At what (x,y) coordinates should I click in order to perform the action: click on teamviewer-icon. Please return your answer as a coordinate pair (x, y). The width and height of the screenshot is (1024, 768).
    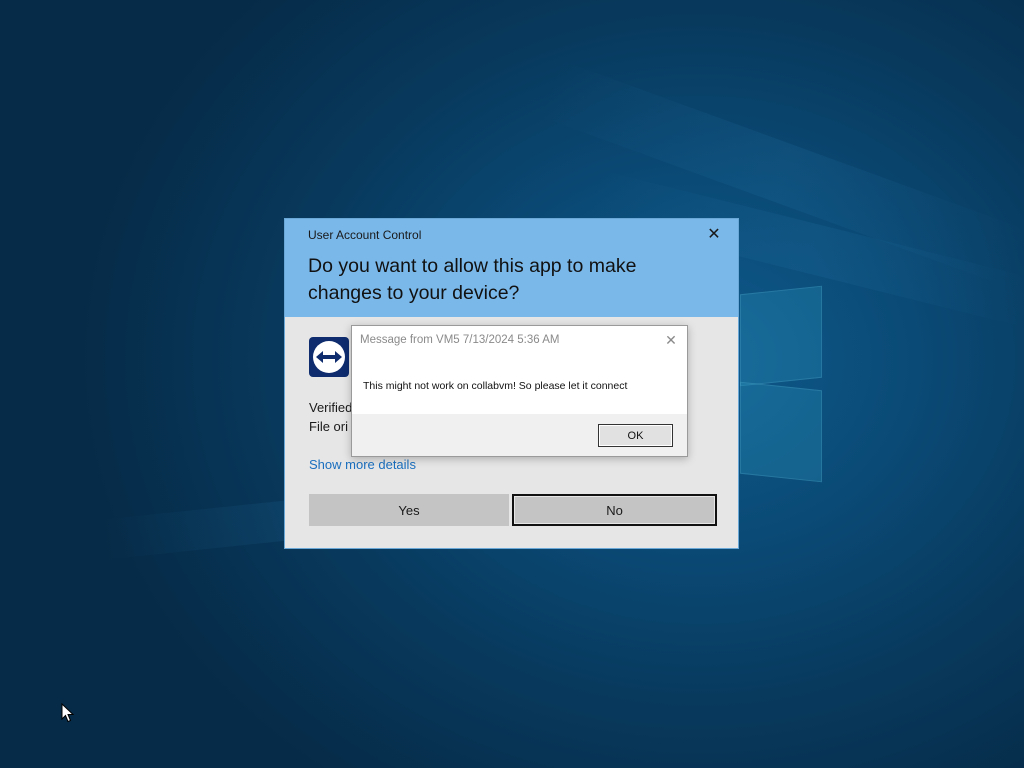
    Looking at the image, I should click on (329, 357).